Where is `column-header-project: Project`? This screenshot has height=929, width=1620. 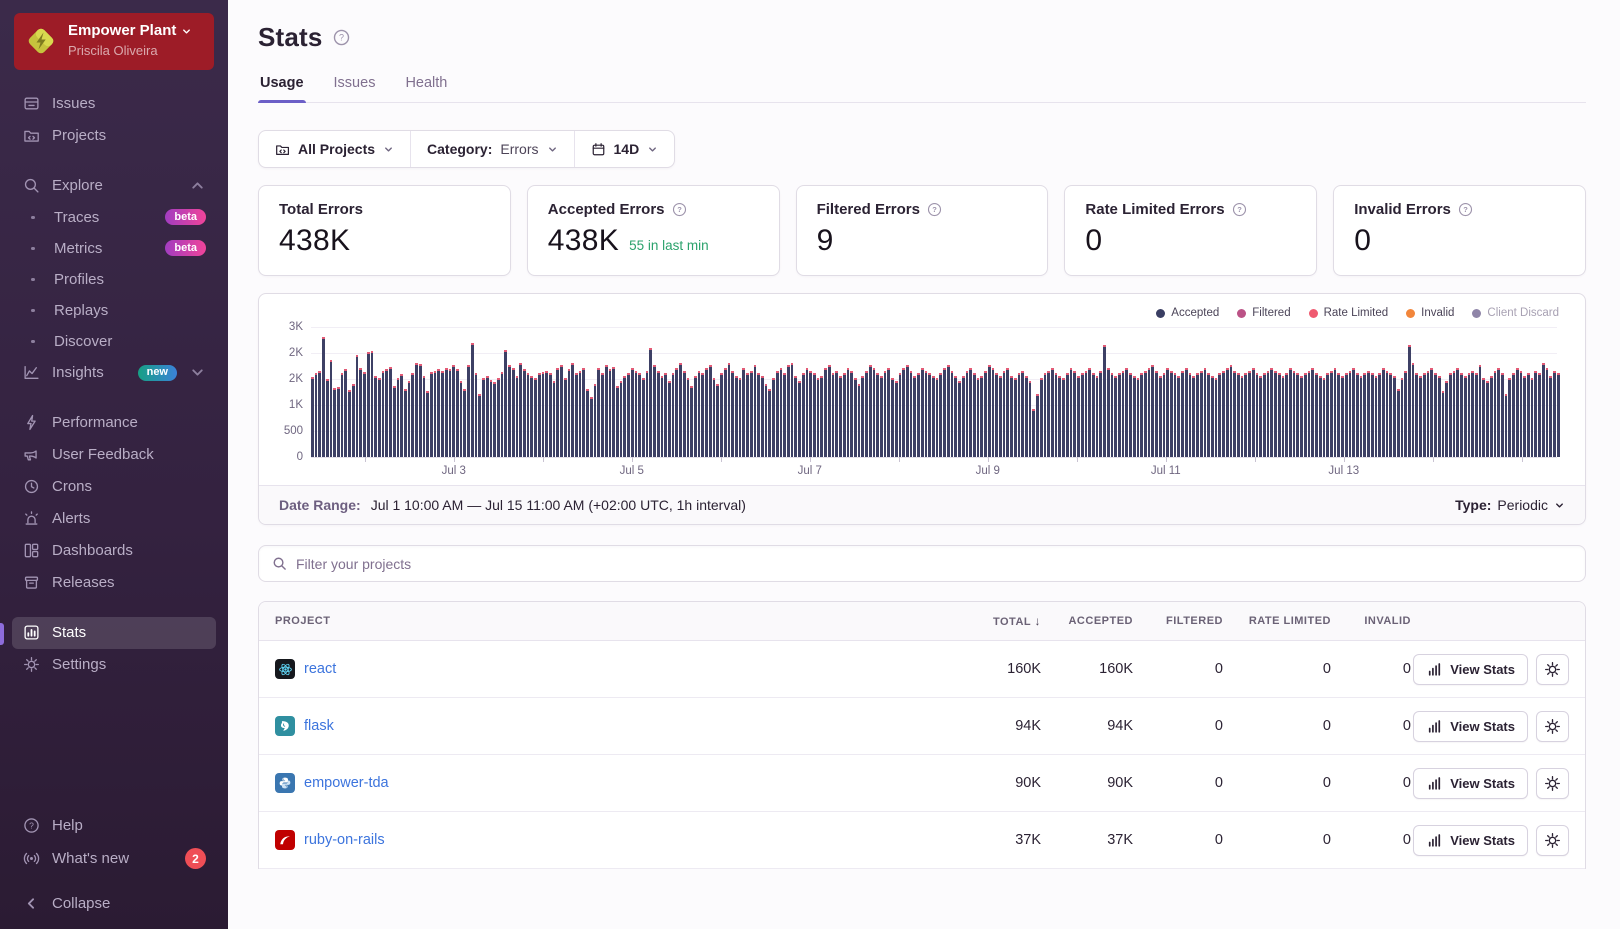 column-header-project: Project is located at coordinates (614, 621).